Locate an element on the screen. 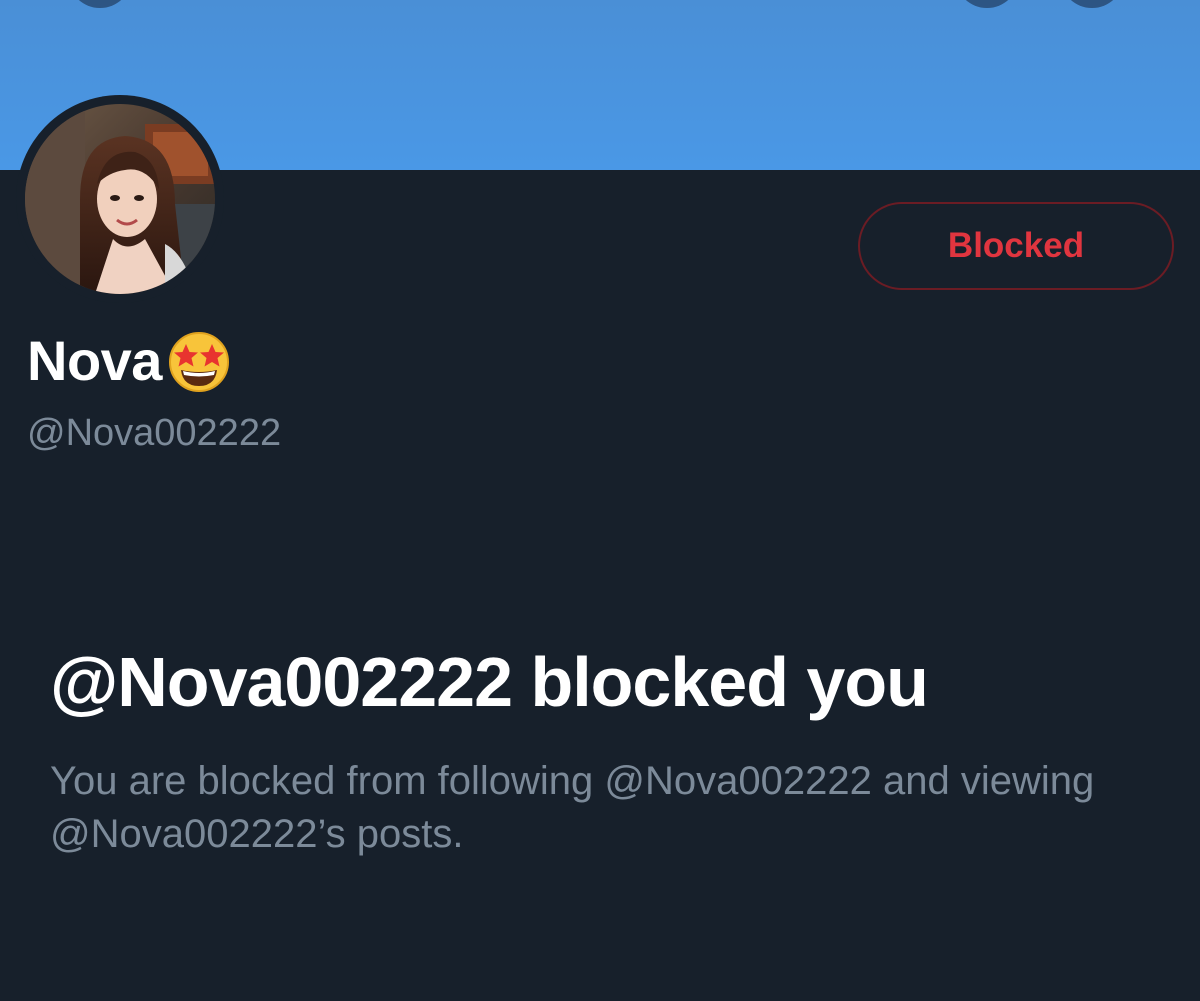  more-options-icon is located at coordinates (1092, 4).